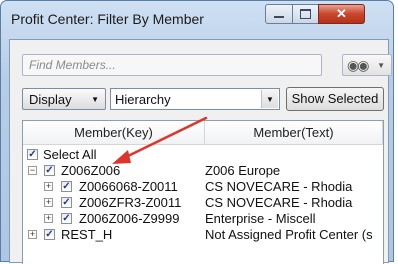  Describe the element at coordinates (203, 203) in the screenshot. I see `tree-row: + ✓ Z006ZFR3-Z0011 CS NOVECARE - Rhodia` at that location.